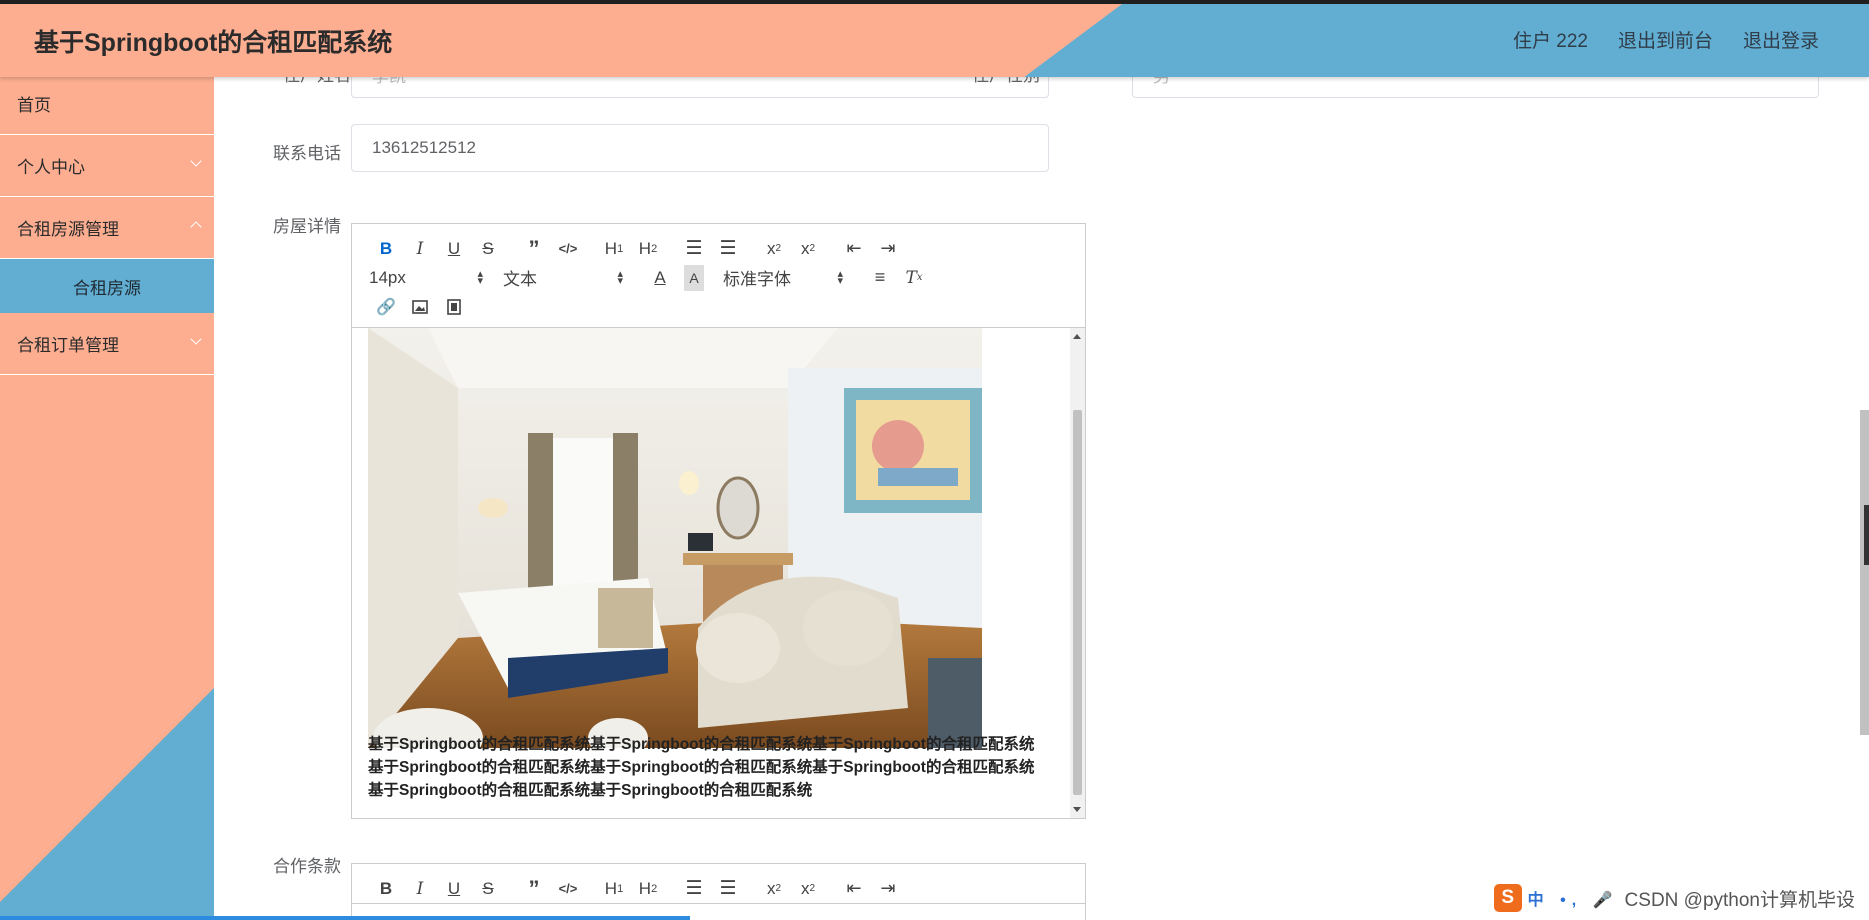 This screenshot has height=920, width=1869. What do you see at coordinates (1864, 572) in the screenshot?
I see `page-scrollbar` at bounding box center [1864, 572].